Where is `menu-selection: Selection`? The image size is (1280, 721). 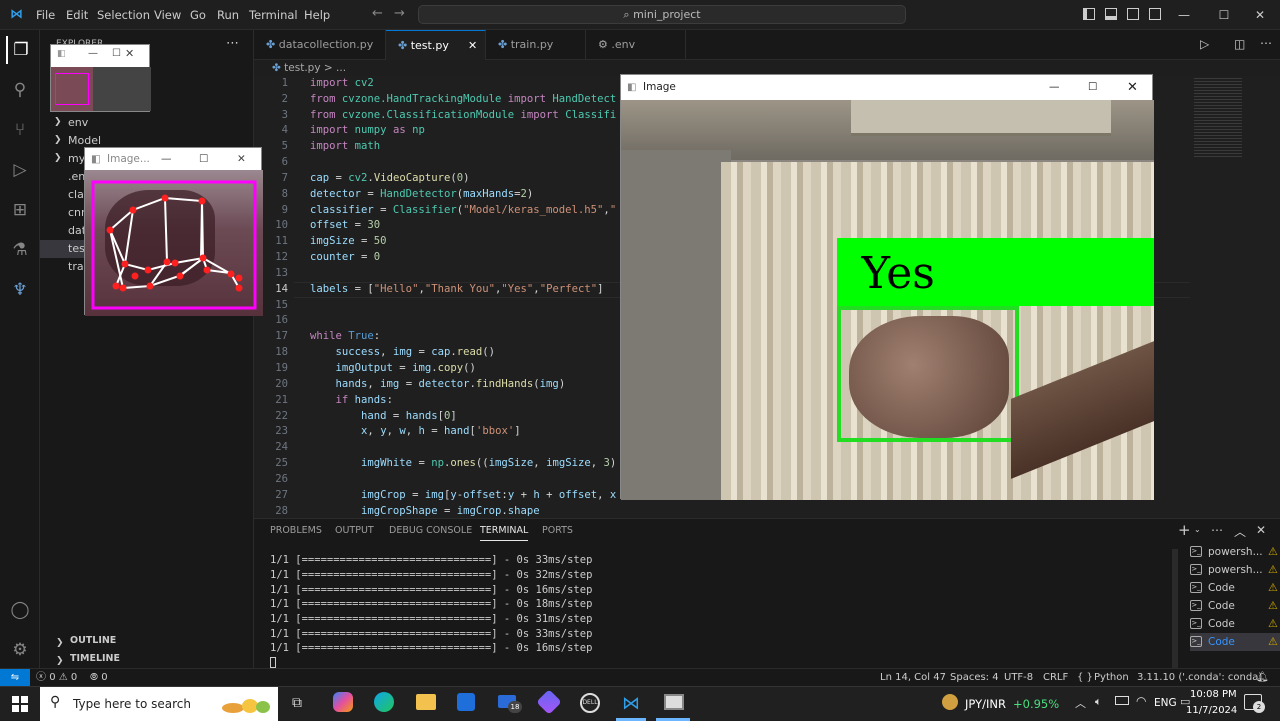
menu-selection: Selection is located at coordinates (123, 15).